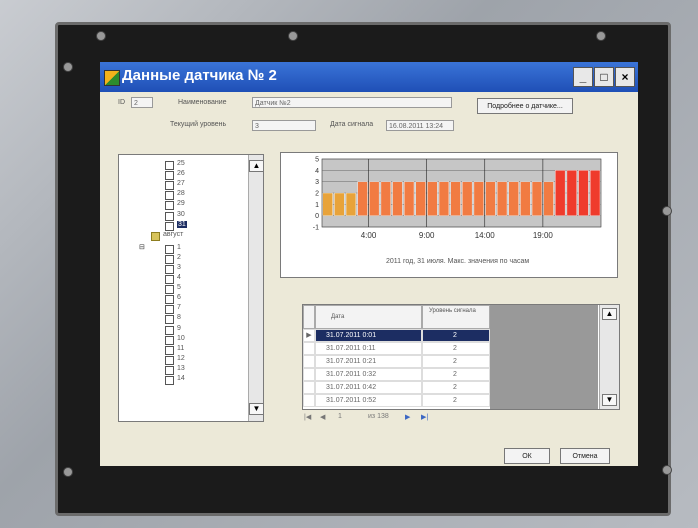  What do you see at coordinates (609, 400) in the screenshot?
I see `grid-scroll-down-icon: ▼` at bounding box center [609, 400].